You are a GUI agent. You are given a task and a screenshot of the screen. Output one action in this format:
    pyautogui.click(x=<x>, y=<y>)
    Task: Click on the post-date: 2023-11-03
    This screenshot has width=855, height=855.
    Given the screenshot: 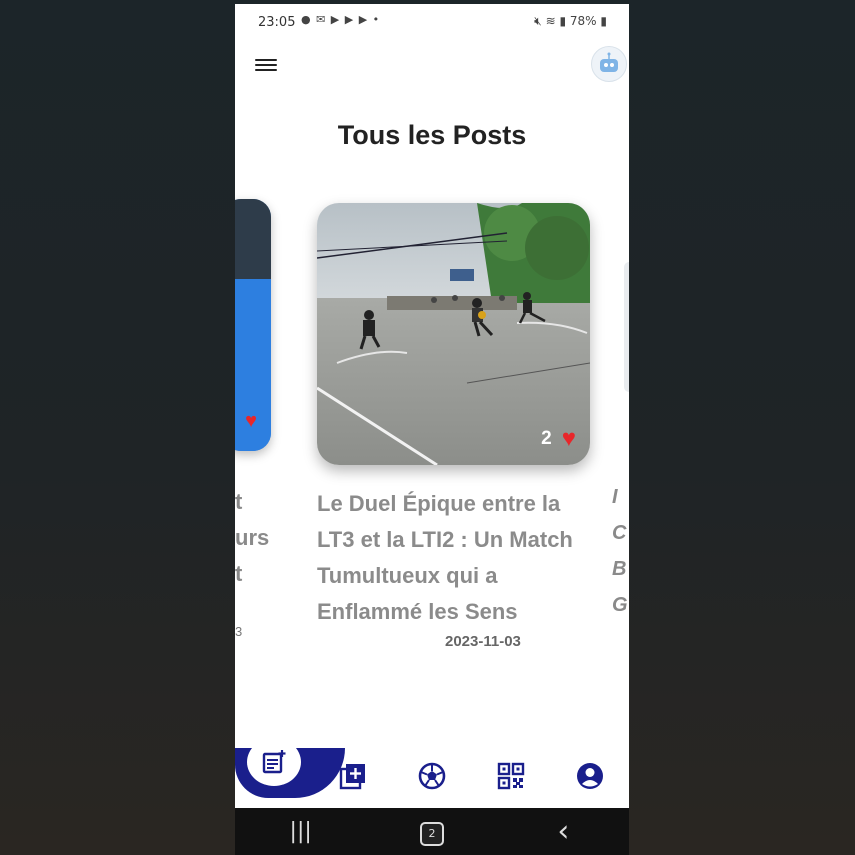 What is the action you would take?
    pyautogui.click(x=483, y=641)
    